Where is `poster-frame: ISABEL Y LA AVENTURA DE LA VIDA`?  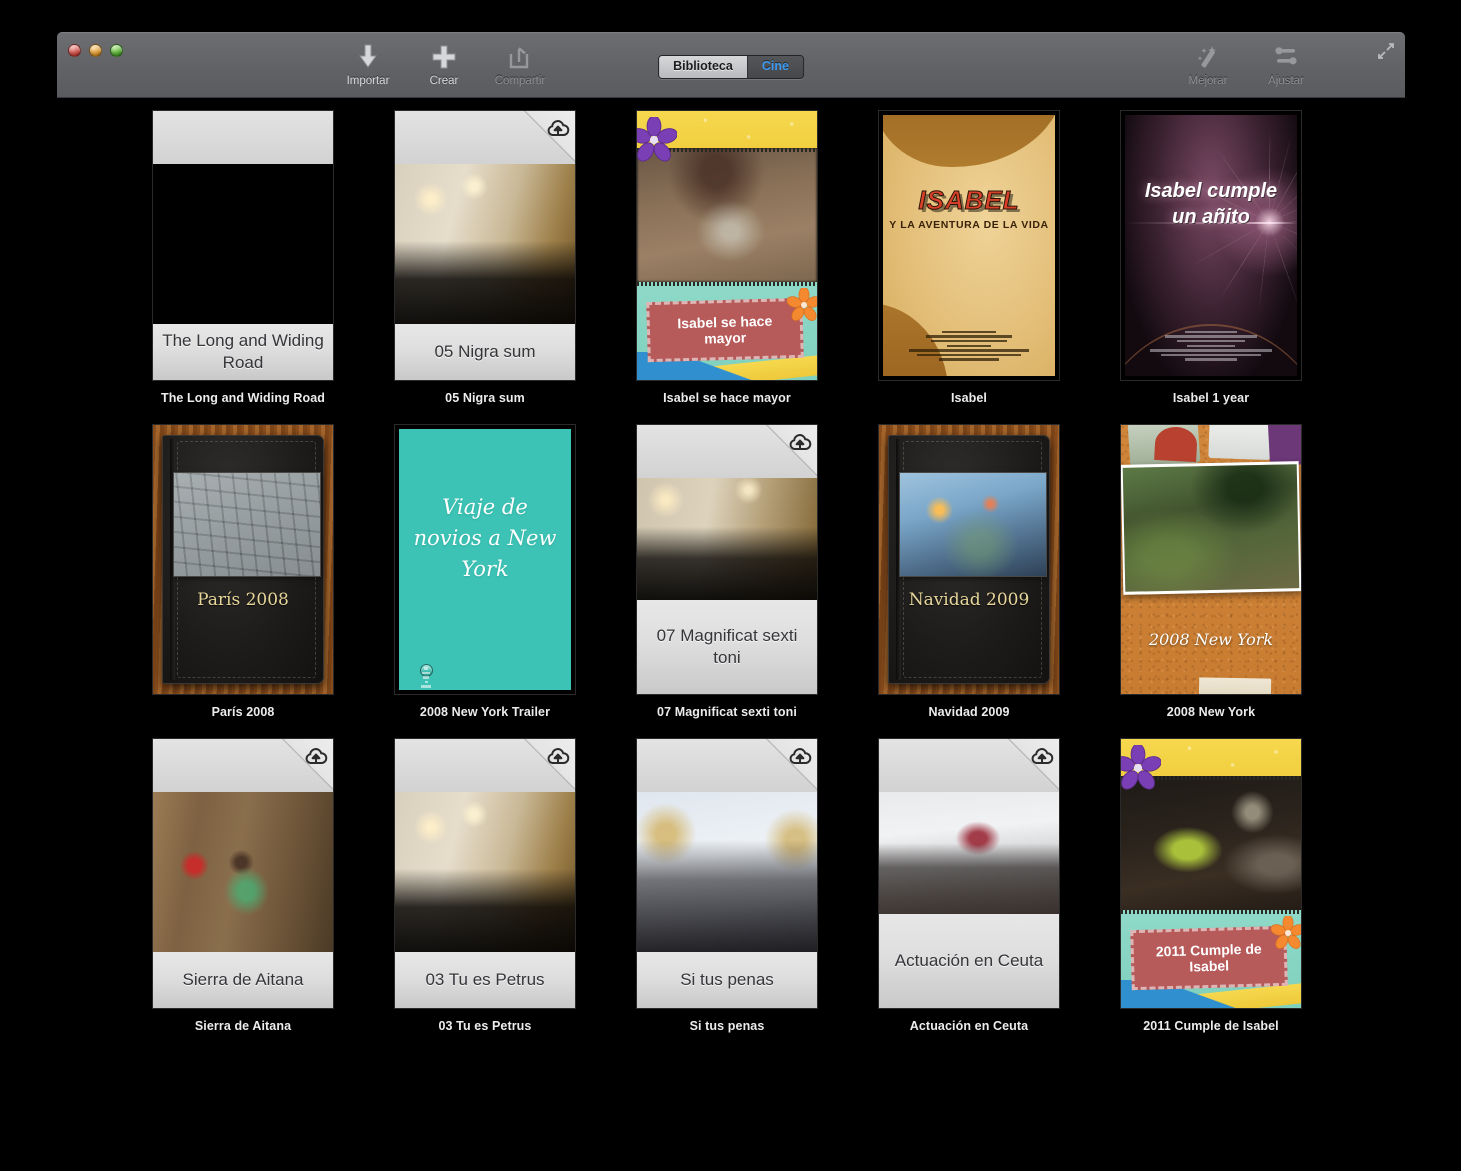 poster-frame: ISABEL Y LA AVENTURA DE LA VIDA is located at coordinates (969, 245).